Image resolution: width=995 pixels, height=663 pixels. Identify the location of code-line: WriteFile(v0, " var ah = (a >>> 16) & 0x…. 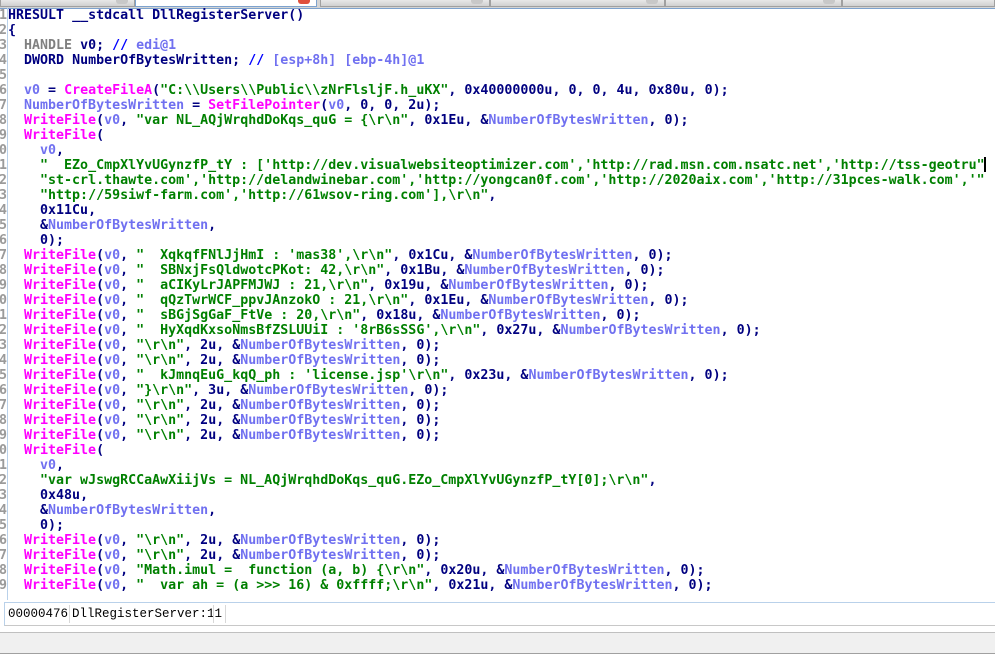
(496, 585).